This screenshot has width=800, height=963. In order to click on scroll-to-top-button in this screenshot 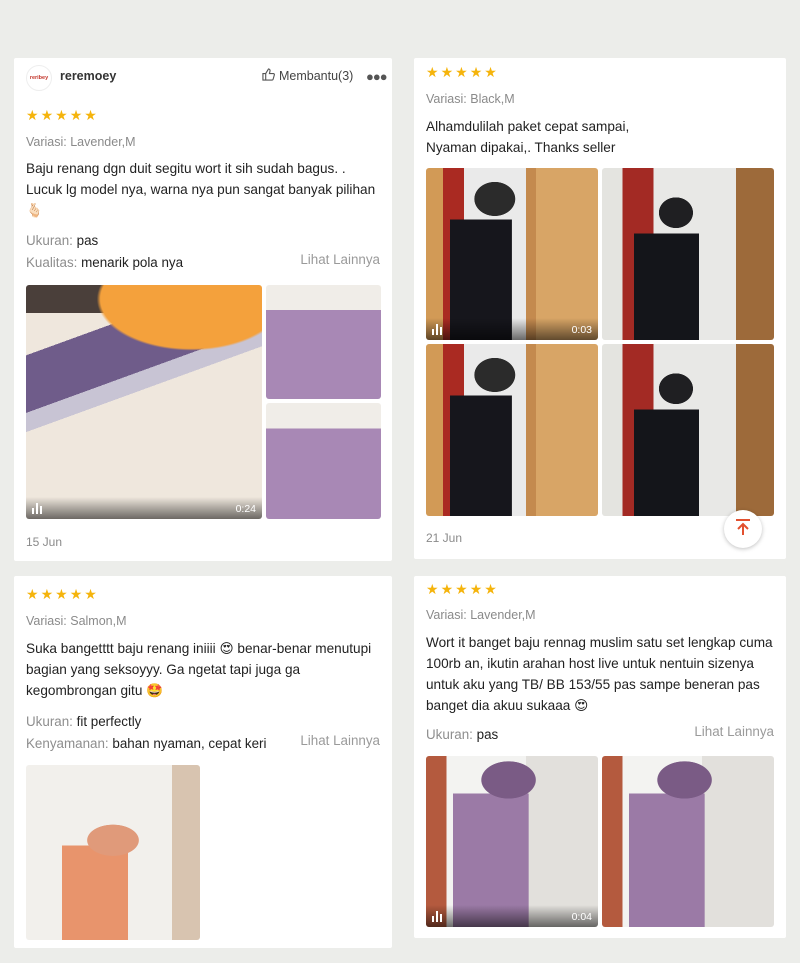, I will do `click(743, 529)`.